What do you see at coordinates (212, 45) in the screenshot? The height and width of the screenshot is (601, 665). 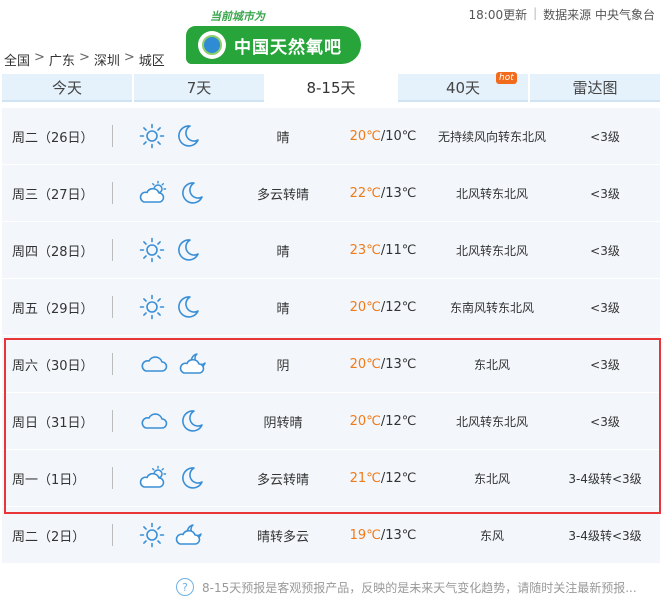 I see `oxygen-bar-logo-icon` at bounding box center [212, 45].